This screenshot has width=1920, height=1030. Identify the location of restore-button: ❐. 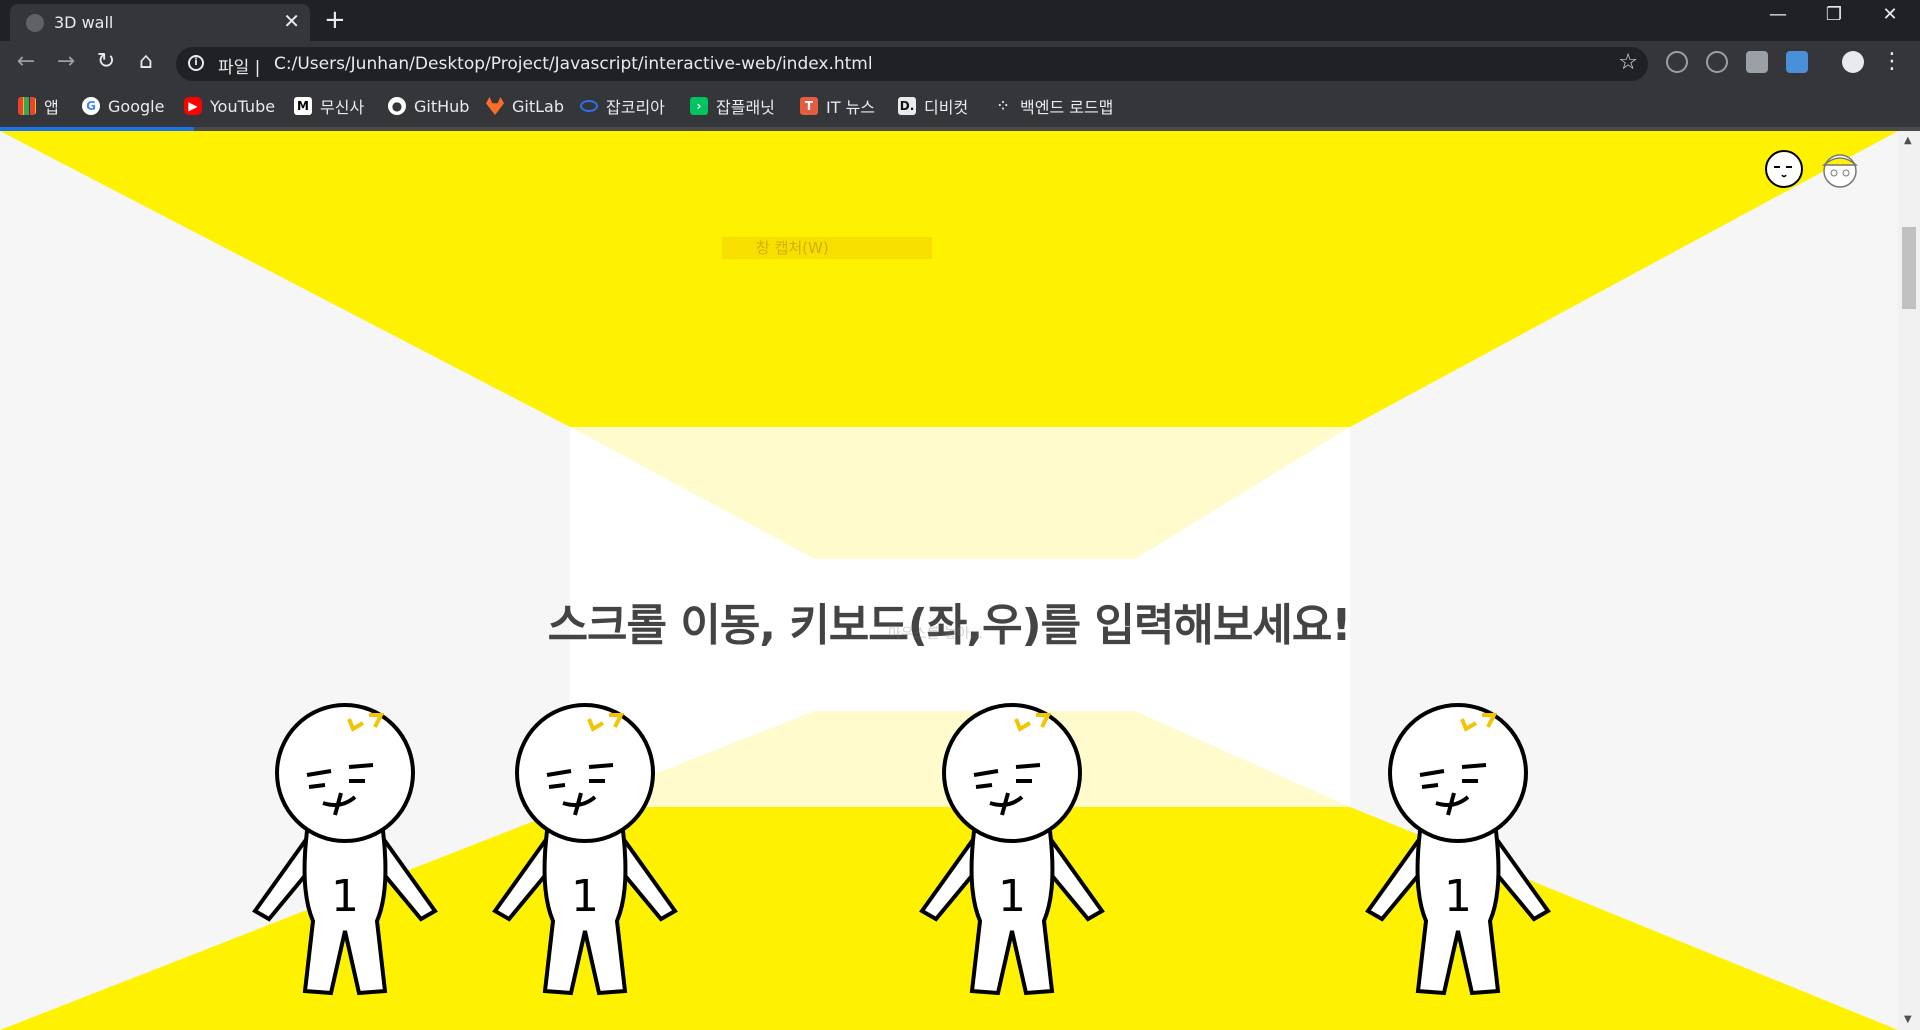
(1834, 14).